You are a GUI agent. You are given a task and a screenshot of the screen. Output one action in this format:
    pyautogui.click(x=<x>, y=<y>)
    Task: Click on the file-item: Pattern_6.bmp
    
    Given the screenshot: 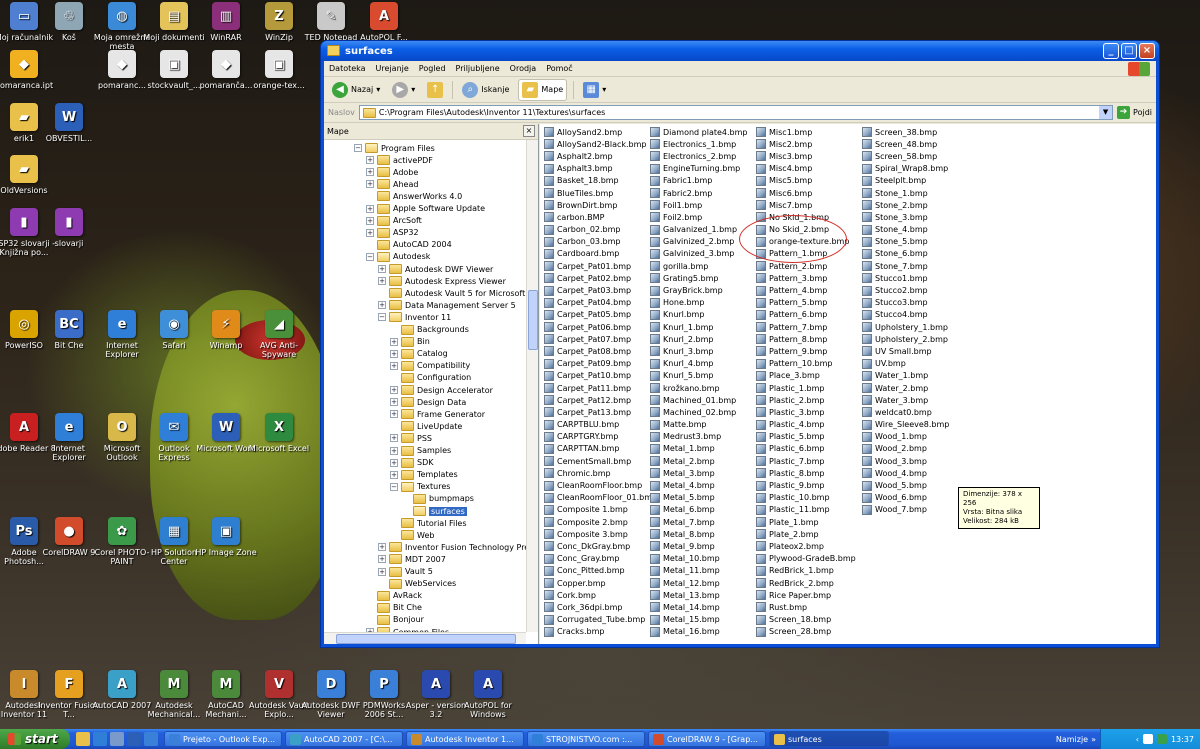 What is the action you would take?
    pyautogui.click(x=806, y=315)
    